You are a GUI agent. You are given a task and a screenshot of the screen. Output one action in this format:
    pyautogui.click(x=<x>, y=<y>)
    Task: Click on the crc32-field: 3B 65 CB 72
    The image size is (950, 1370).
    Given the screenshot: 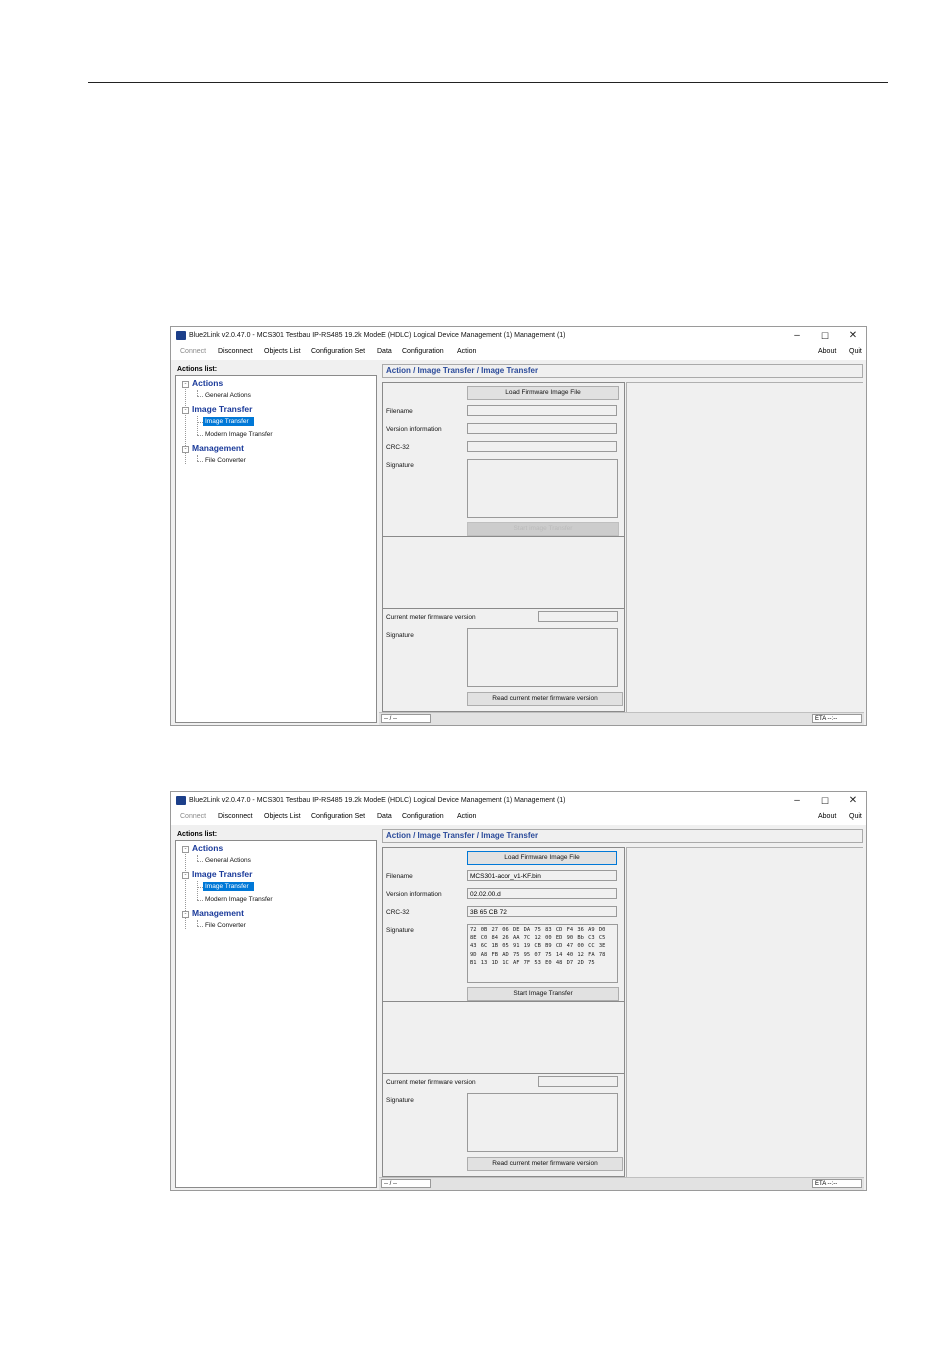 What is the action you would take?
    pyautogui.click(x=542, y=911)
    